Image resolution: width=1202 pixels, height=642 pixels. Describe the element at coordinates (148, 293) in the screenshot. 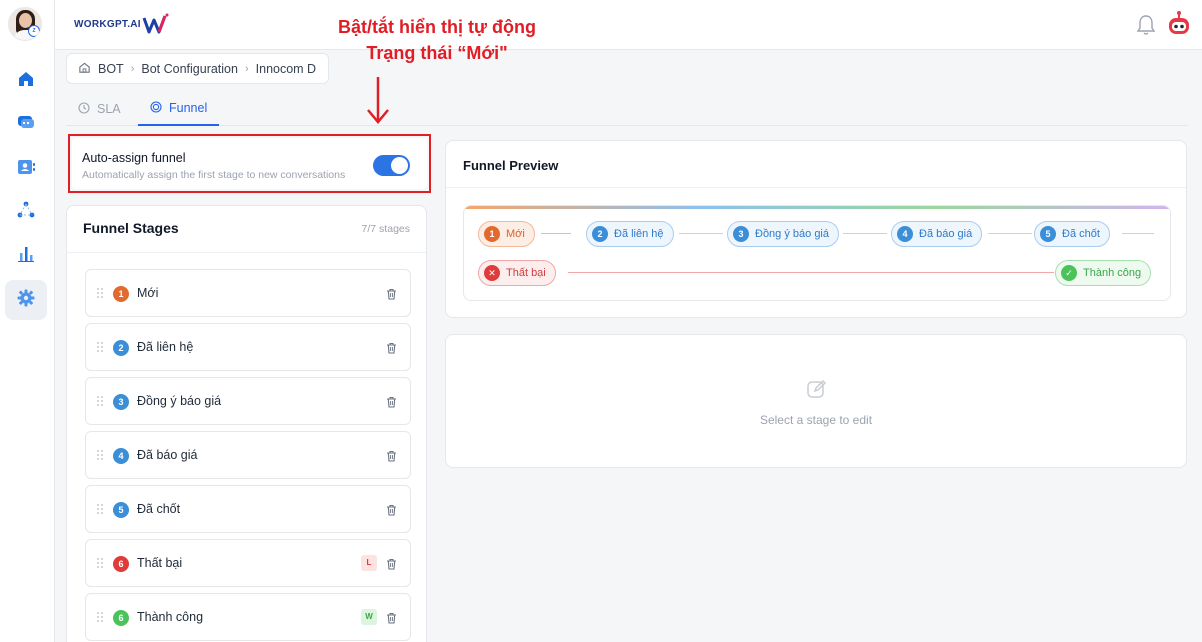

I see `stage-name: Mới` at that location.